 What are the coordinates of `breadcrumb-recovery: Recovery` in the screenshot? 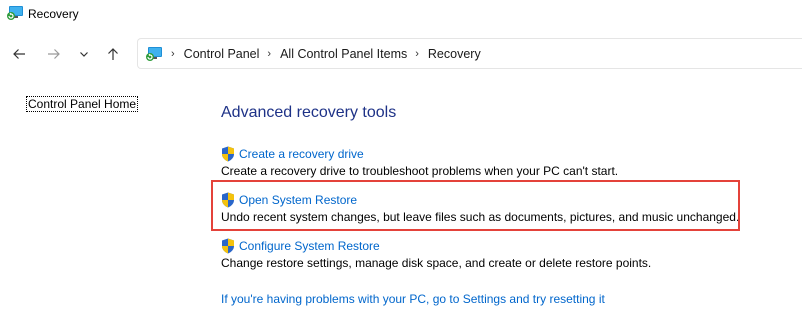 It's located at (454, 54).